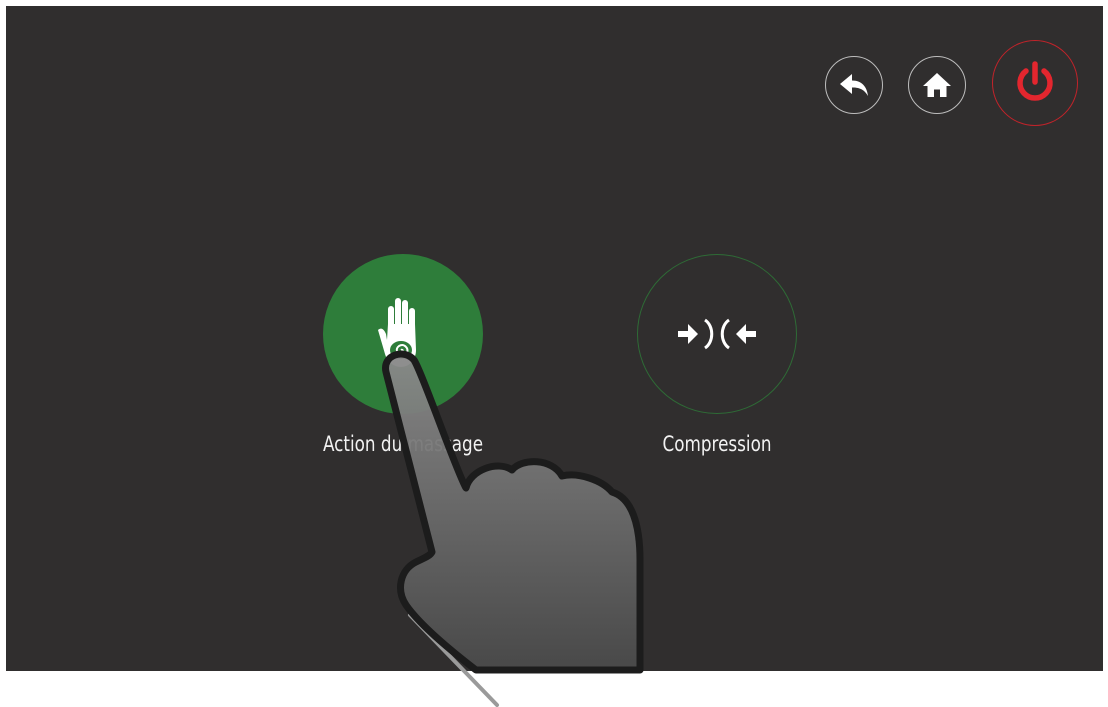 This screenshot has width=1108, height=707. I want to click on massage-action-button, so click(403, 334).